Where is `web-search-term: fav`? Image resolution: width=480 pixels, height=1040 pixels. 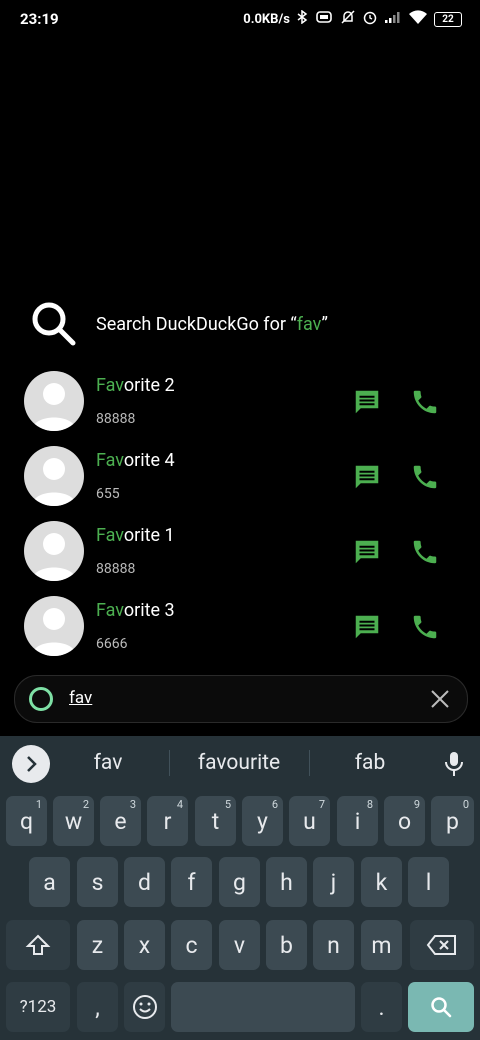 web-search-term: fav is located at coordinates (309, 324).